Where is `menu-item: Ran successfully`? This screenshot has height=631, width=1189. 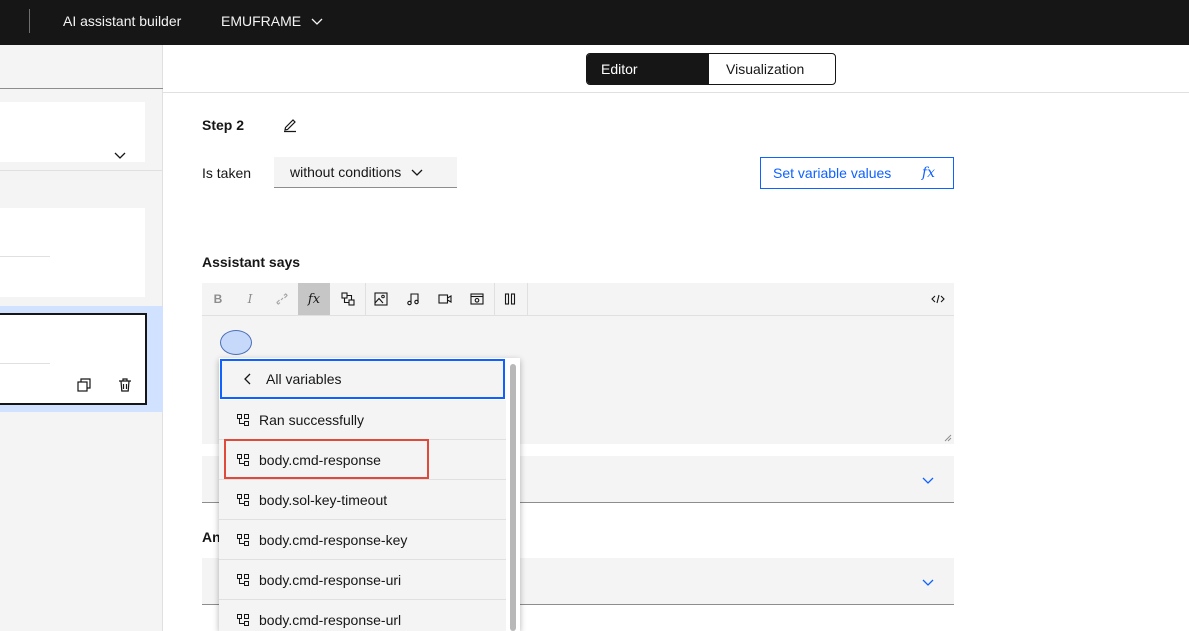
menu-item: Ran successfully is located at coordinates (362, 420).